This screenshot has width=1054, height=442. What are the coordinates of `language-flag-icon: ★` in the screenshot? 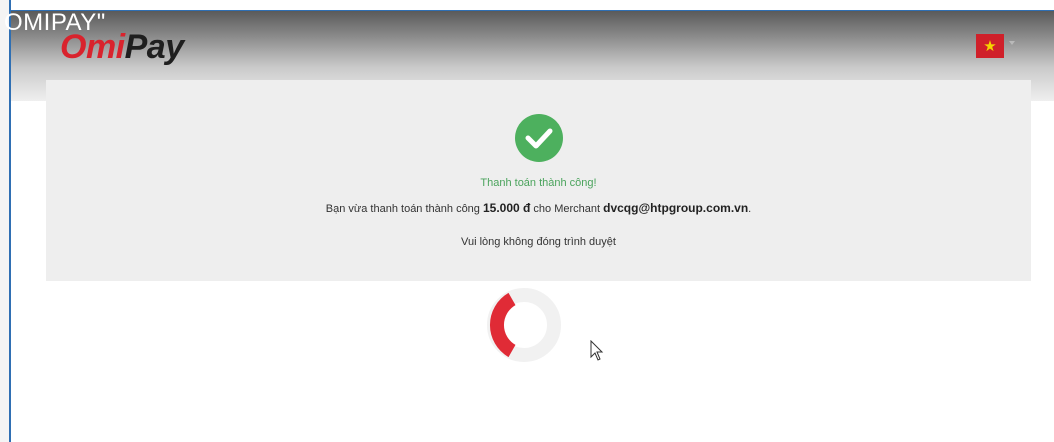 It's located at (990, 46).